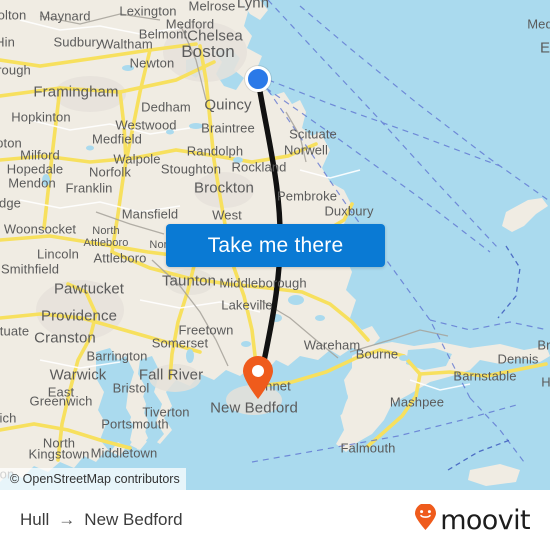 The width and height of the screenshot is (550, 550). I want to click on arrow-right-icon: →, so click(67, 519).